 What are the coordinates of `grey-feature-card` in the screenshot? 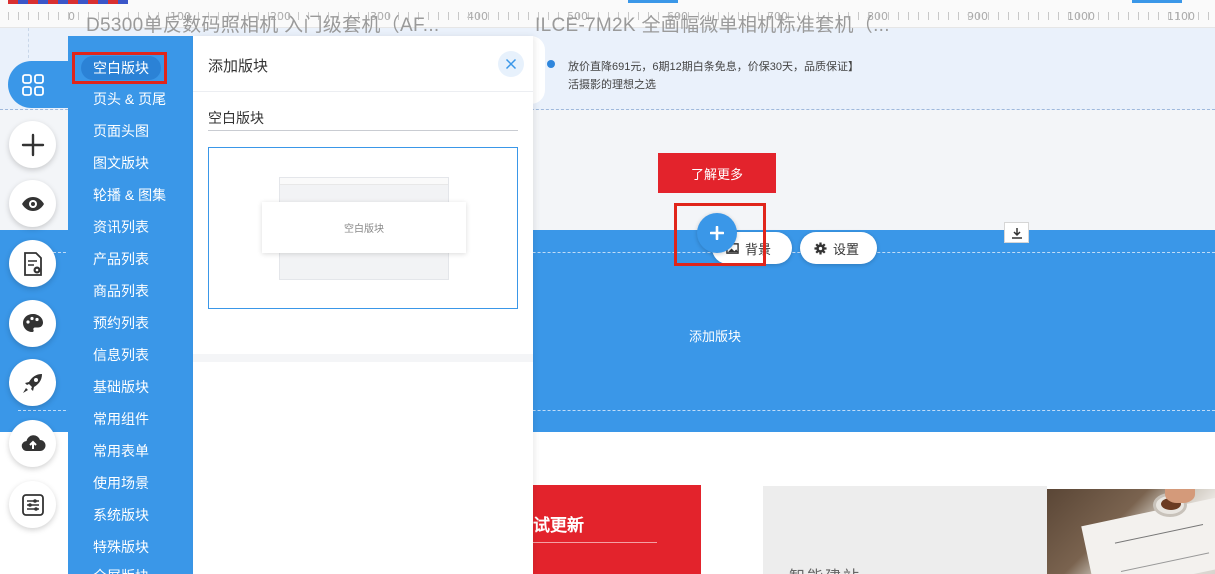 It's located at (905, 530).